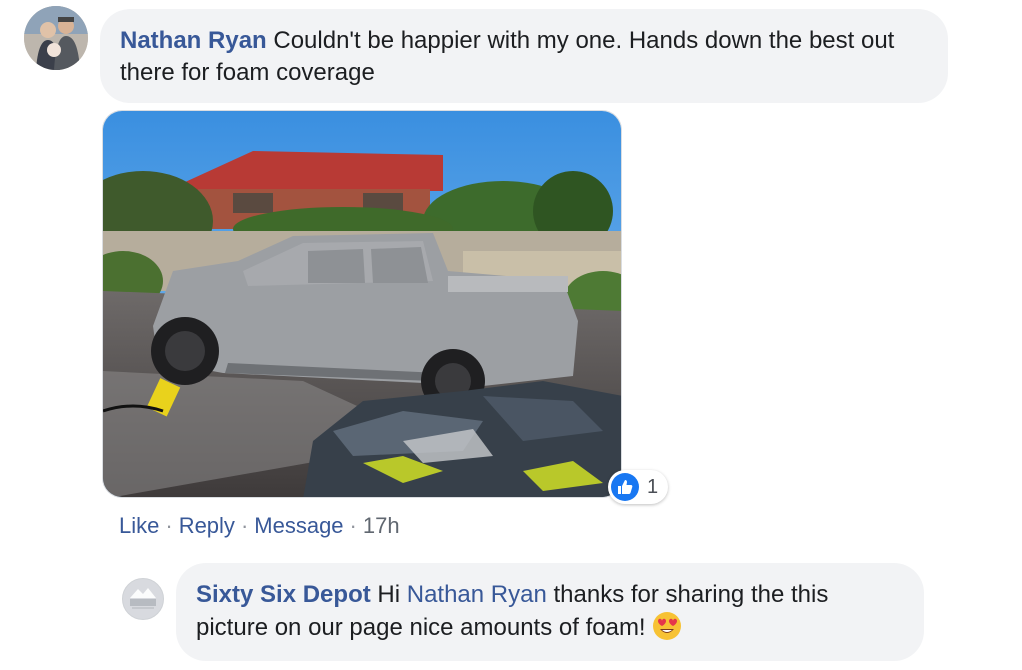 The width and height of the screenshot is (1022, 670). What do you see at coordinates (283, 594) in the screenshot?
I see `reply-author-link: Sixty Six Depot` at bounding box center [283, 594].